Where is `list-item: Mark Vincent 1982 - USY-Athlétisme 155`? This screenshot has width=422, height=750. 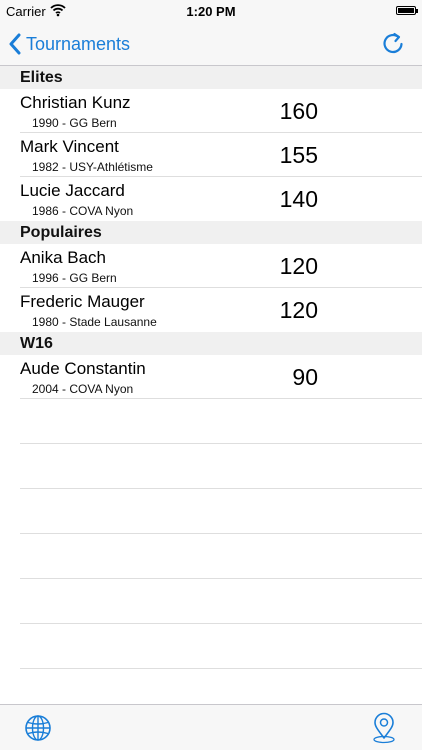 list-item: Mark Vincent 1982 - USY-Athlétisme 155 is located at coordinates (221, 155).